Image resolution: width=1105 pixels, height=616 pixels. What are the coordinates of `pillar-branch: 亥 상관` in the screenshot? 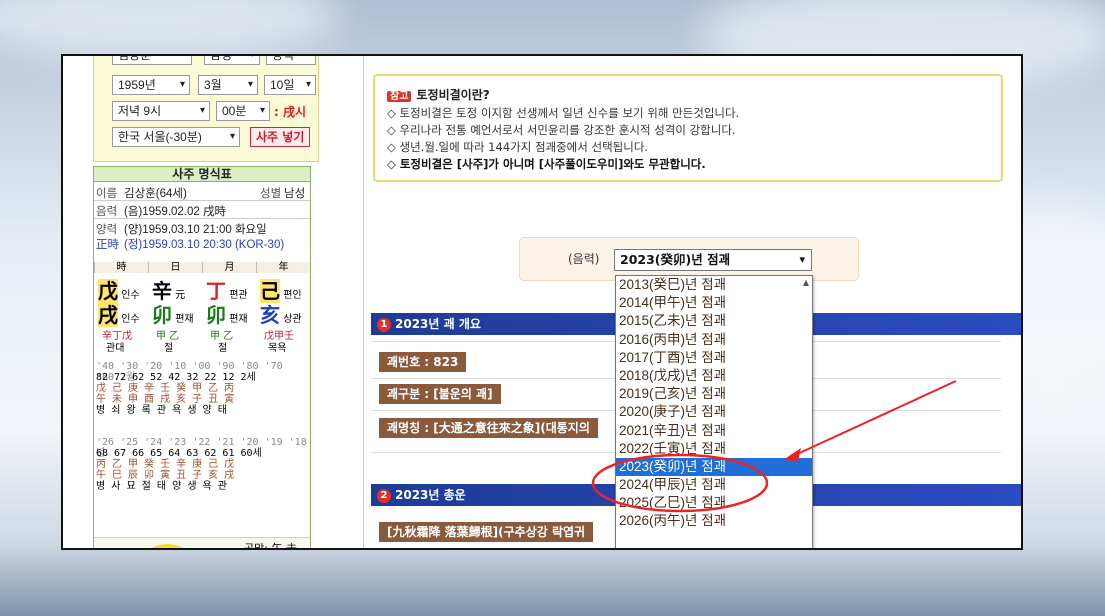 It's located at (281, 315).